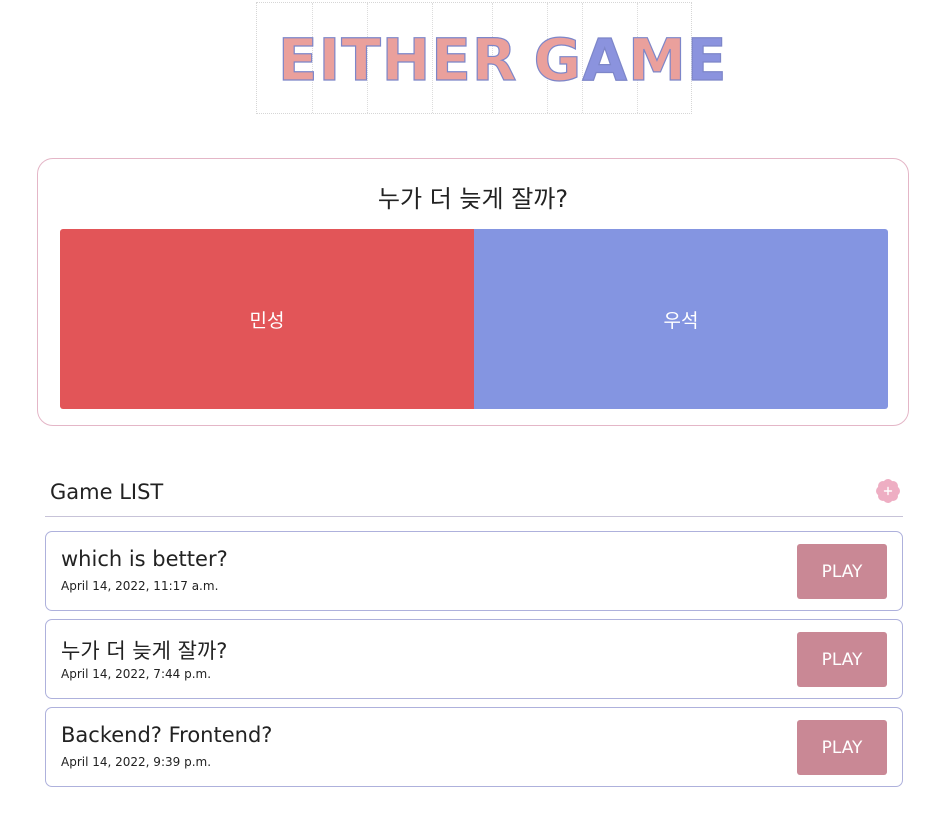  Describe the element at coordinates (657, 60) in the screenshot. I see `logo-letter-m: M` at that location.